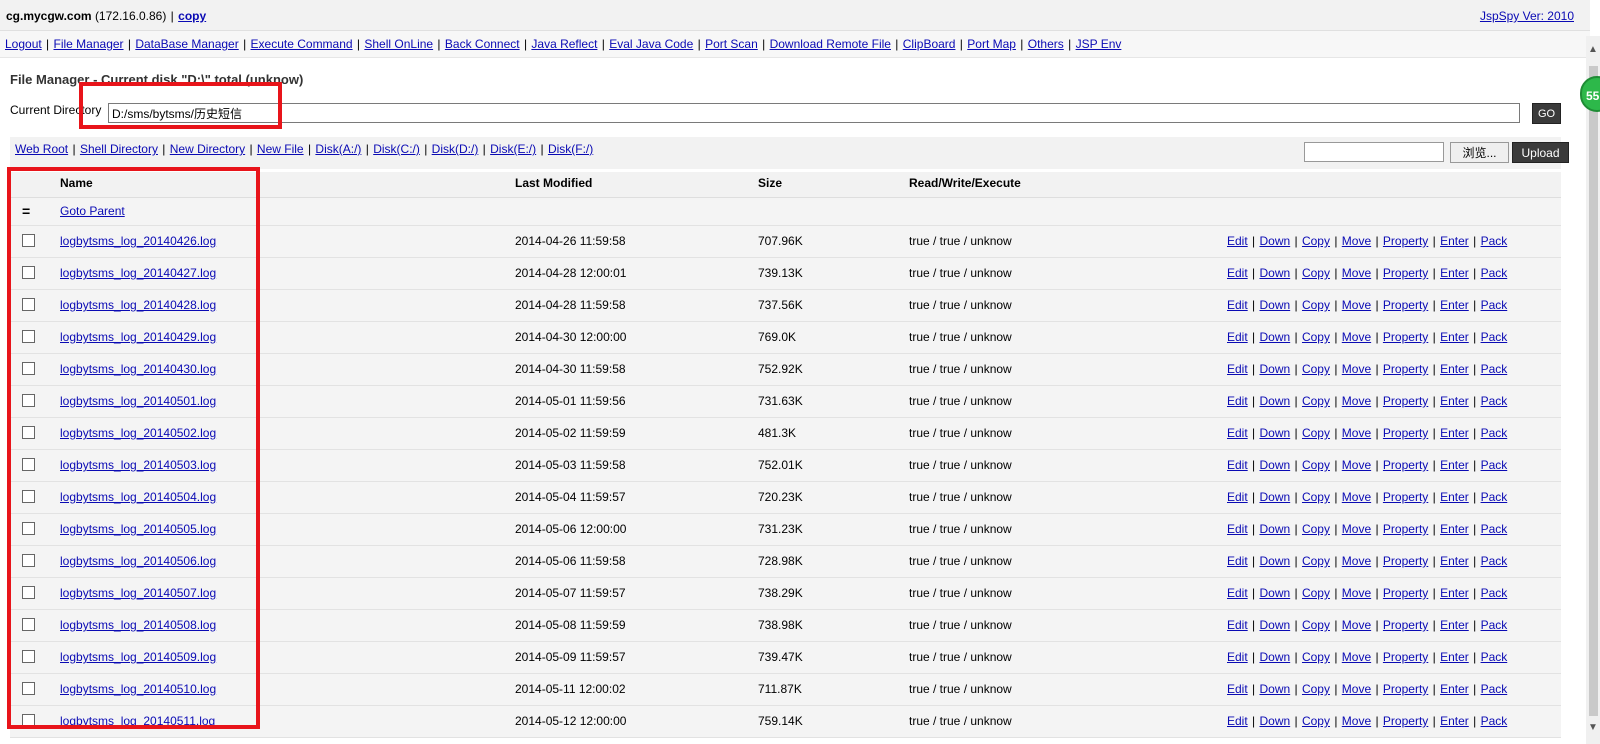 The width and height of the screenshot is (1600, 744). I want to click on nav-link-shell-online: Shell OnLine, so click(398, 44).